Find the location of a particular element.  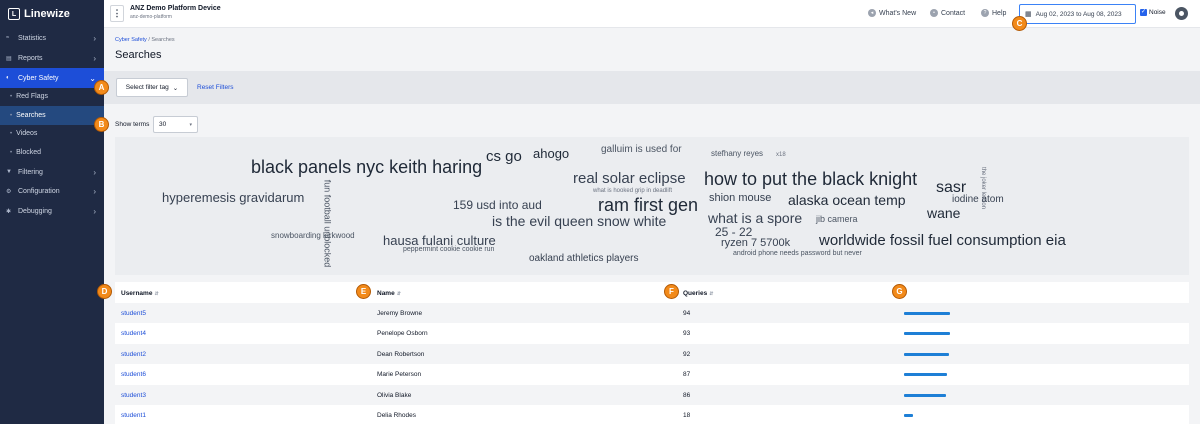

cloud-term: android phone needs password but never is located at coordinates (797, 253).